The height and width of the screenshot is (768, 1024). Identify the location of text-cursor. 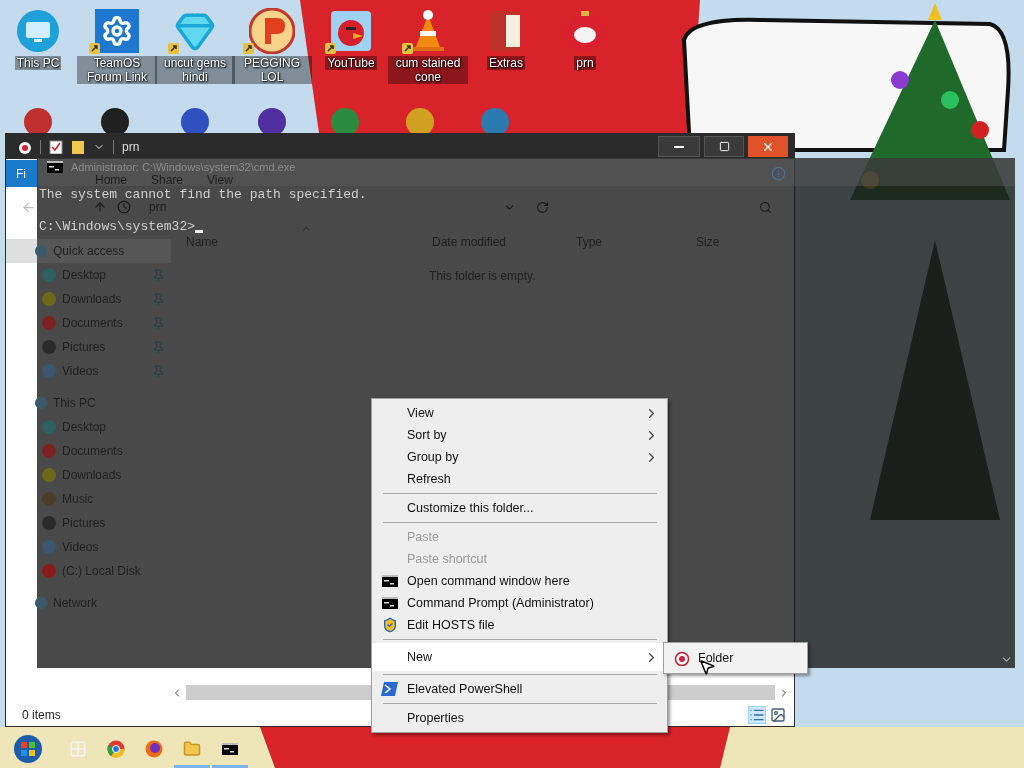
(199, 231).